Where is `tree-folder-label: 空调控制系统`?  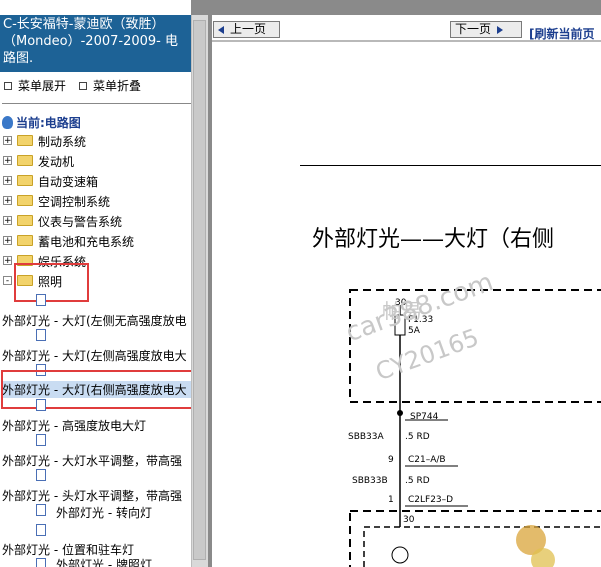
tree-folder-label: 空调控制系统 is located at coordinates (74, 202).